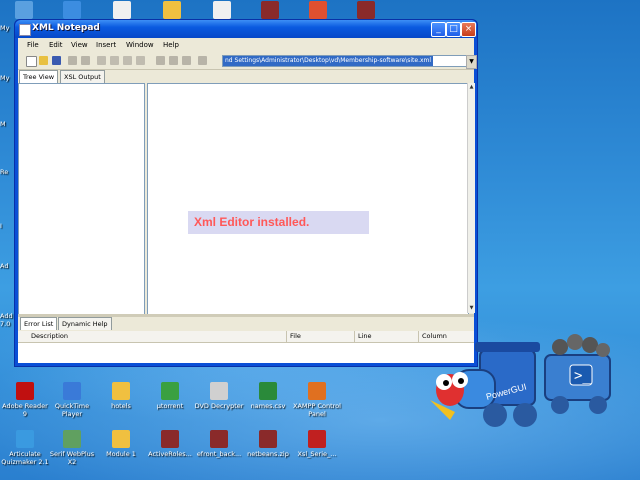  I want to click on col-description: Description, so click(48, 336).